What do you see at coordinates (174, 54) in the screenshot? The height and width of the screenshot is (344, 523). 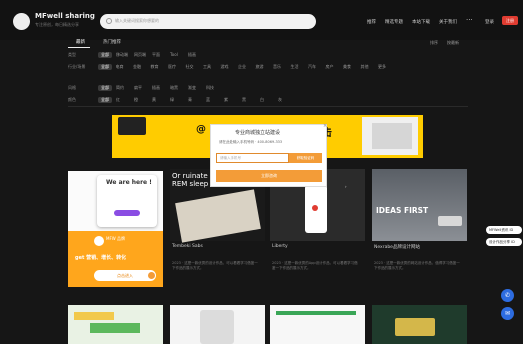 I see `filter-option: Tool` at bounding box center [174, 54].